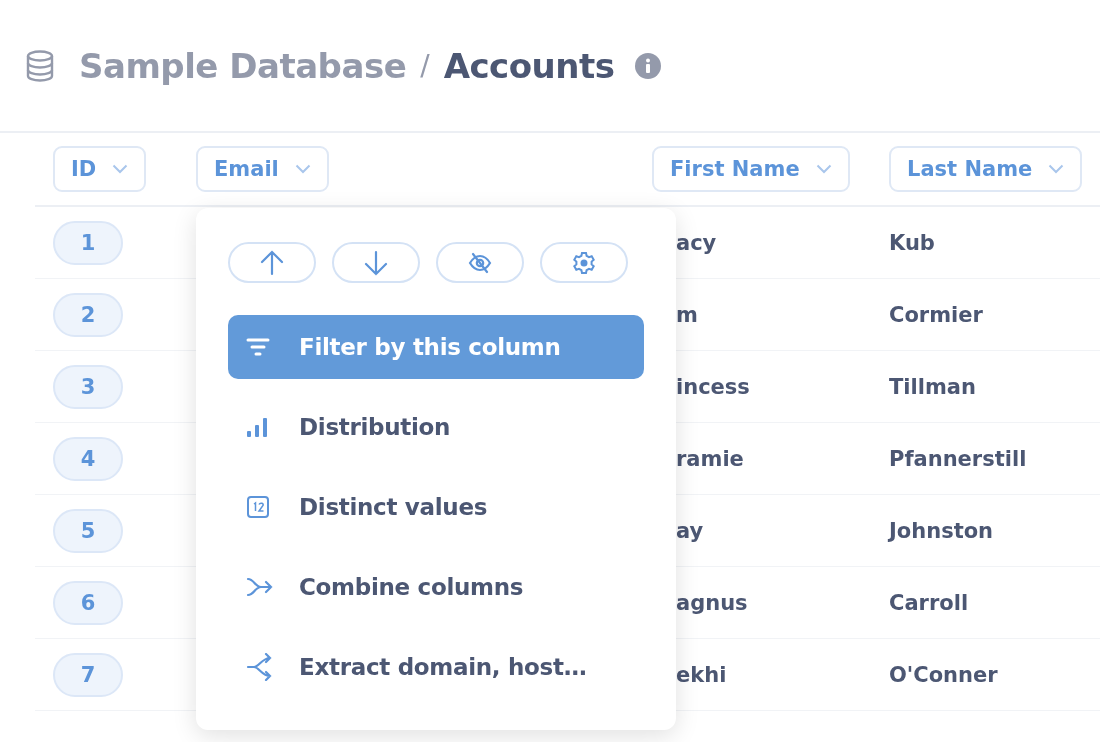 This screenshot has width=1100, height=742. I want to click on table-cell: agnus, so click(712, 602).